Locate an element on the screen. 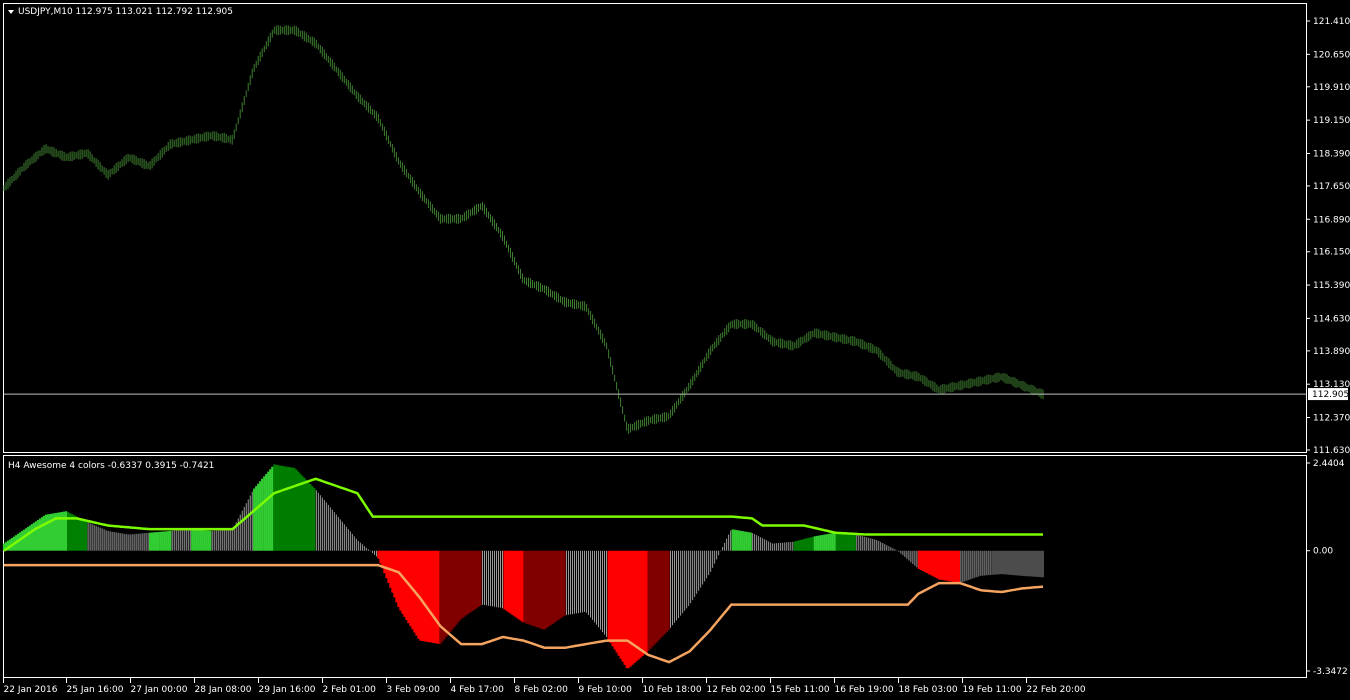 The width and height of the screenshot is (1350, 700). time-axis-label: 18 Feb 03:00 is located at coordinates (928, 690).